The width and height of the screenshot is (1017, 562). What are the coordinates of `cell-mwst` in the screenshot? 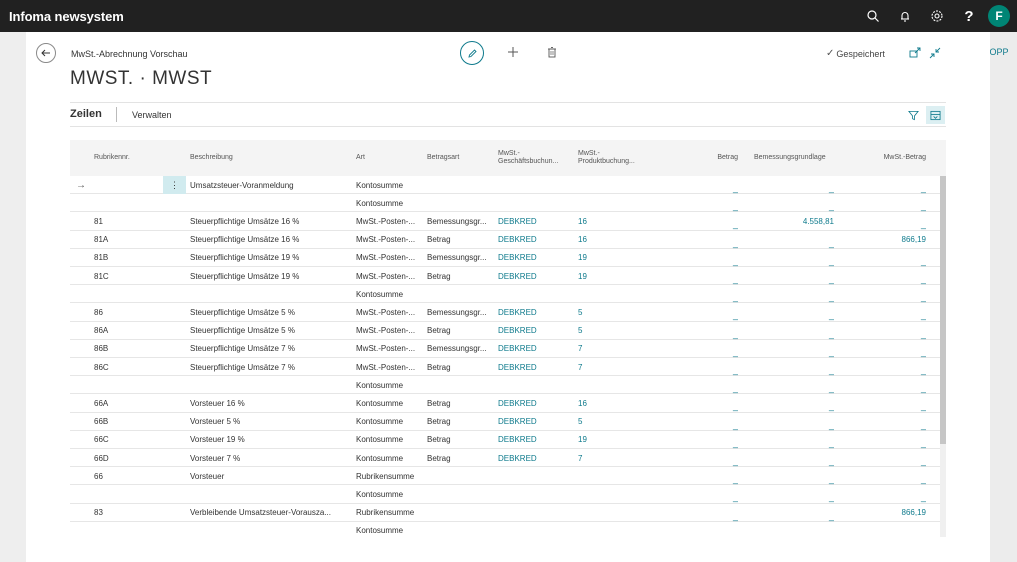 It's located at (883, 529).